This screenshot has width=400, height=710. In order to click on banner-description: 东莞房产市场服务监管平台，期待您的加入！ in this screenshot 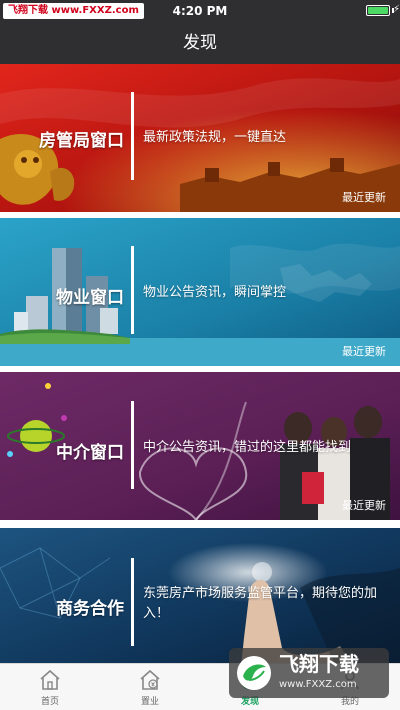, I will do `click(260, 603)`.